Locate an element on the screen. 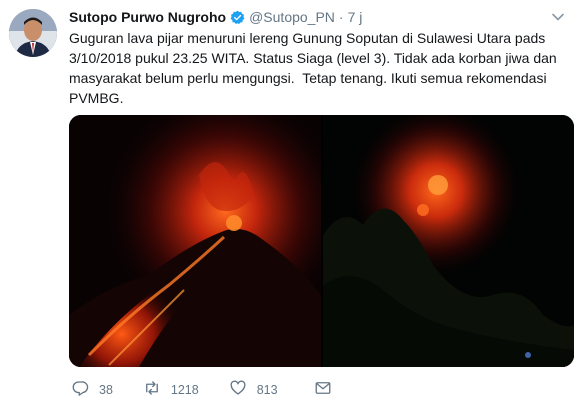  tweet-actions: 38 1218 813 is located at coordinates (200, 389).